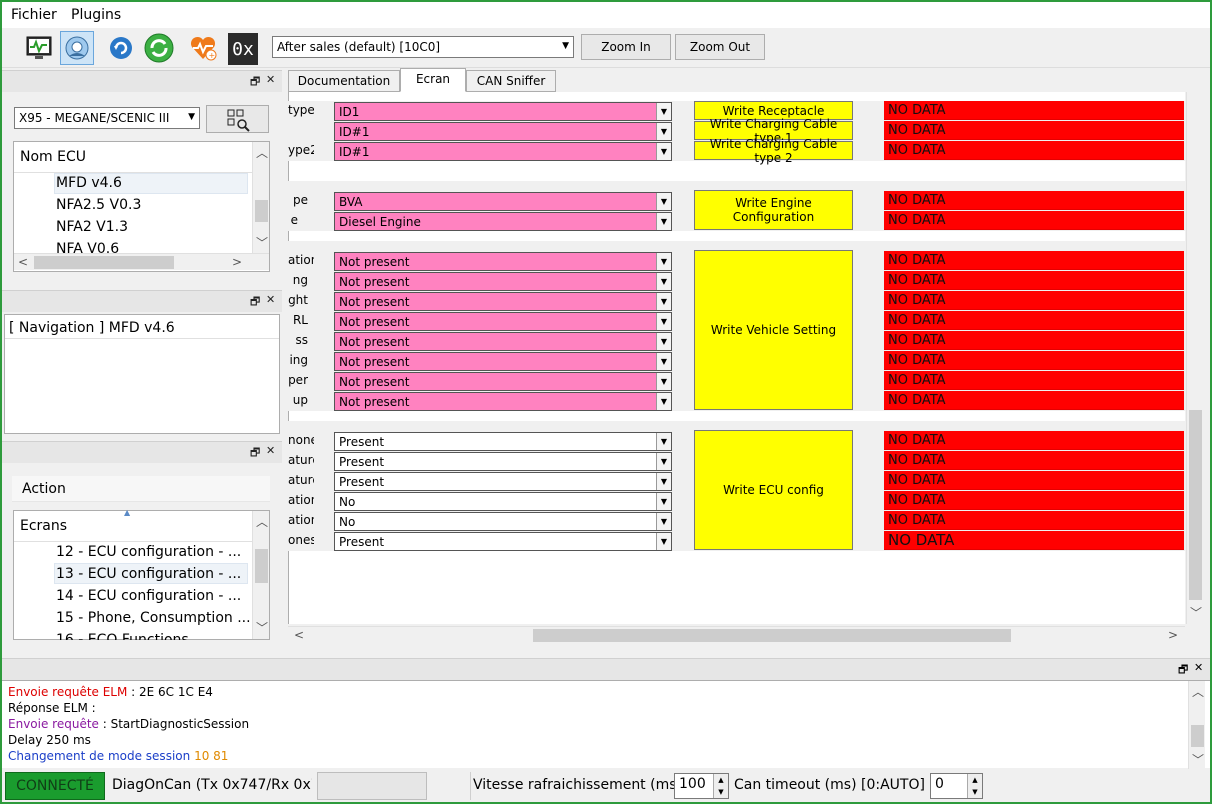 This screenshot has width=1212, height=804. I want to click on vehicle-combo: X95 - MEGANE/SCENIC III ▼, so click(107, 118).